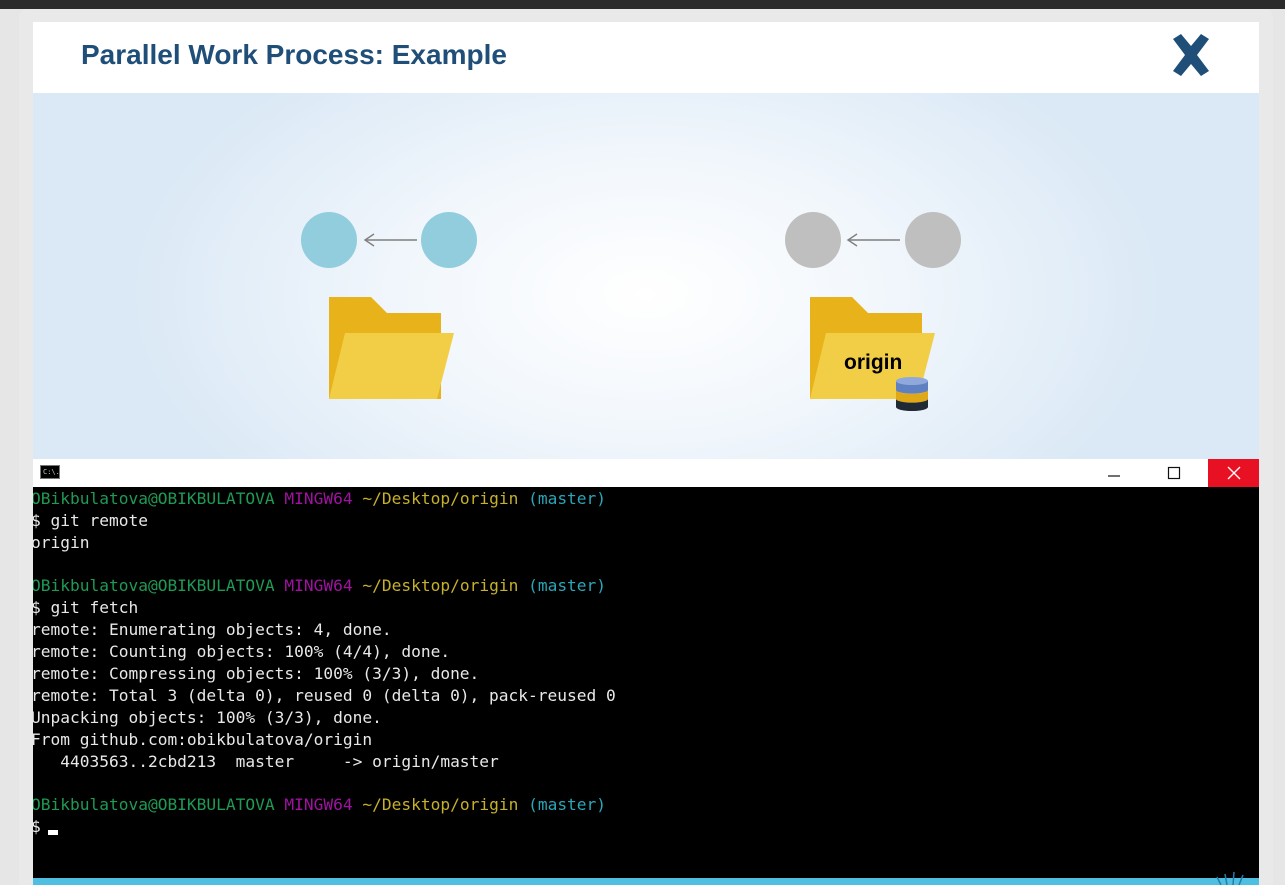 The height and width of the screenshot is (885, 1285). What do you see at coordinates (391, 348) in the screenshot?
I see `local-folder-icon` at bounding box center [391, 348].